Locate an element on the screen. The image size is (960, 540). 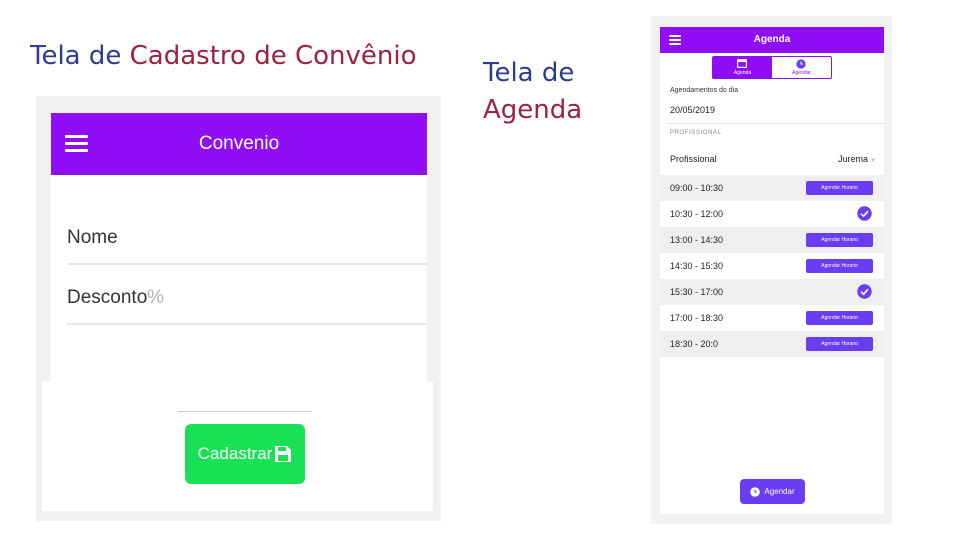
agenda-tab-switcher: Agenda Agendar is located at coordinates (772, 67).